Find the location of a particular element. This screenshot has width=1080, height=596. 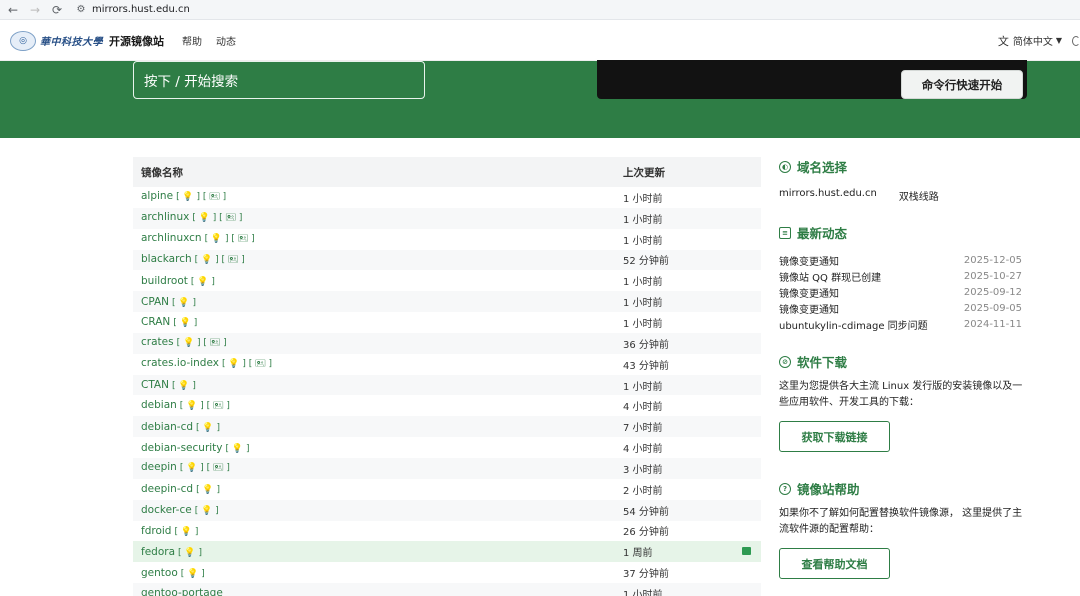

mirror-name-cell: deepin[ 💡 ] [ 🖭 ] is located at coordinates (374, 468).